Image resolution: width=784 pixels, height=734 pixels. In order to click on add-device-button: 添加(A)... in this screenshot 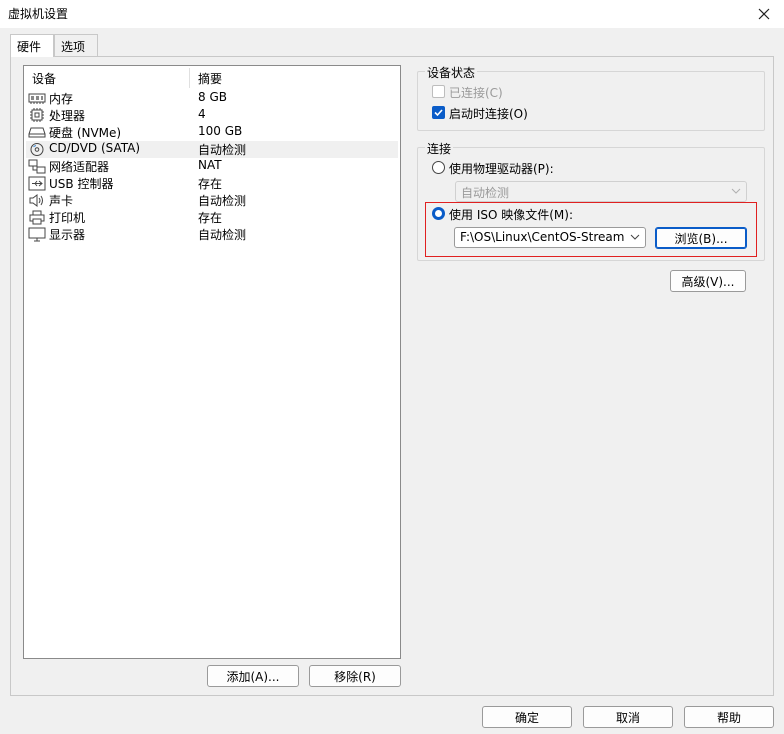, I will do `click(253, 676)`.